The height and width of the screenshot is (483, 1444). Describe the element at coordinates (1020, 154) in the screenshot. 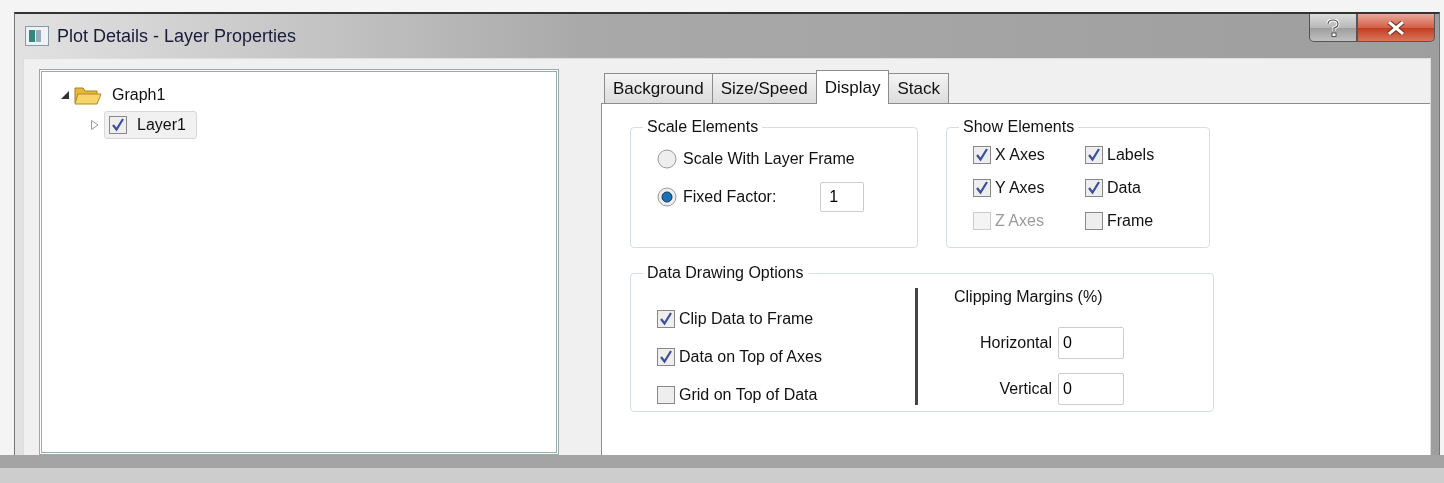

I see `checkbox-label: X Axes` at that location.